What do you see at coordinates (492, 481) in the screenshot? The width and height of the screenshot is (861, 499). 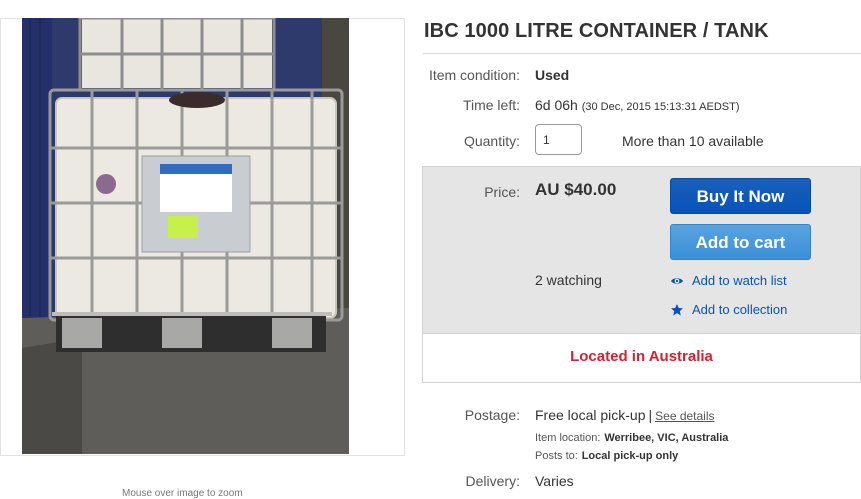 I see `delivery-label: Delivery:` at bounding box center [492, 481].